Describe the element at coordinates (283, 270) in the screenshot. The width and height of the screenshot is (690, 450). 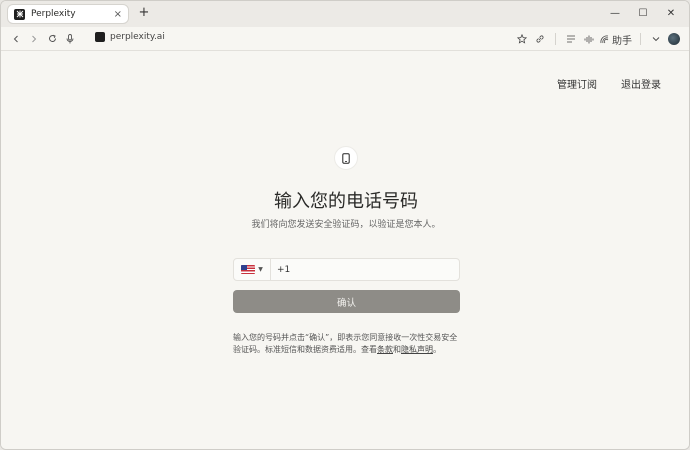
I see `phone-number-input: +1` at that location.